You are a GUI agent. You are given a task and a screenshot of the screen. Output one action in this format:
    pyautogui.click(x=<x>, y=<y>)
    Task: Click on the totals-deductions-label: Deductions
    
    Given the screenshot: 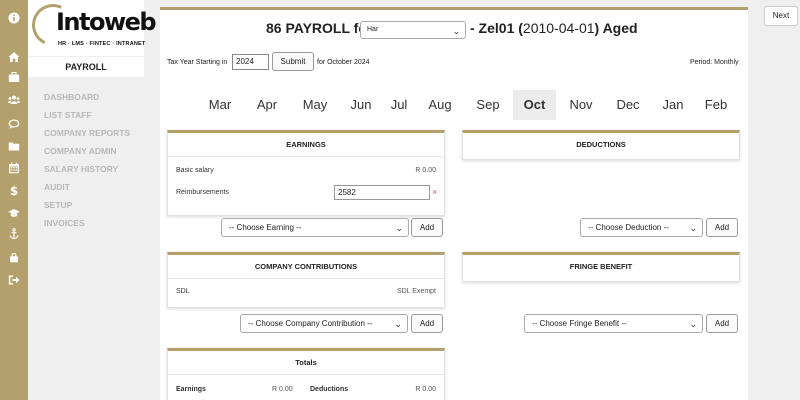 What is the action you would take?
    pyautogui.click(x=329, y=389)
    